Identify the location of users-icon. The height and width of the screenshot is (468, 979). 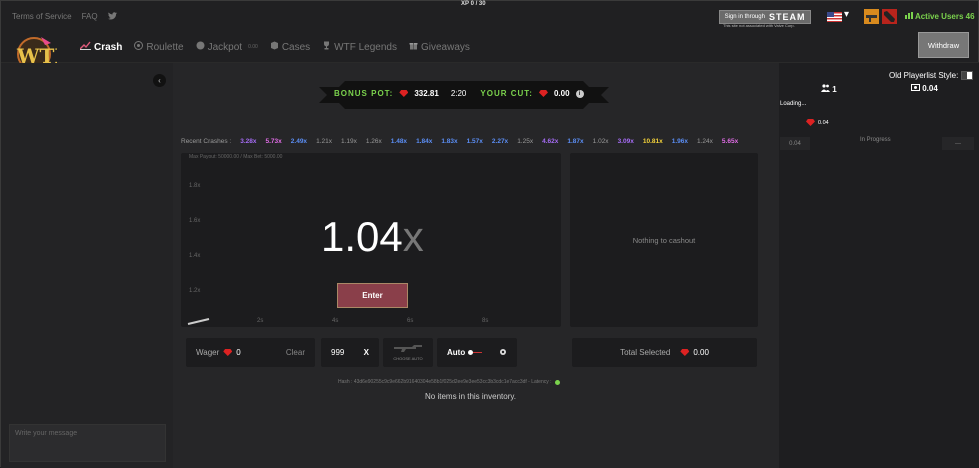
(826, 89).